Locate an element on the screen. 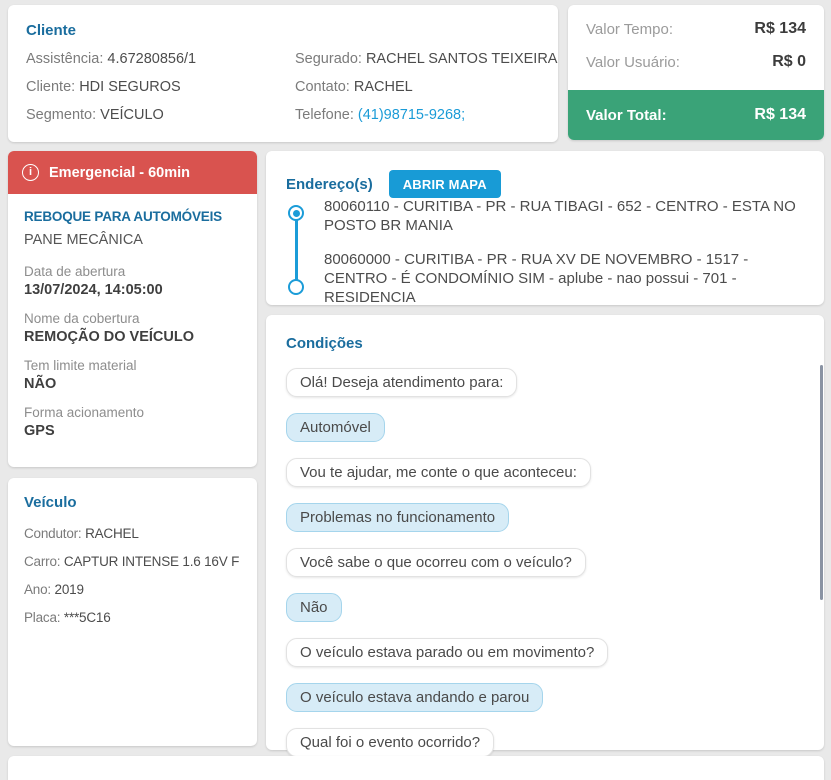  cobertura-field: Nome da cobertura REMOÇÃO DO VEÍCULO is located at coordinates (132, 328).